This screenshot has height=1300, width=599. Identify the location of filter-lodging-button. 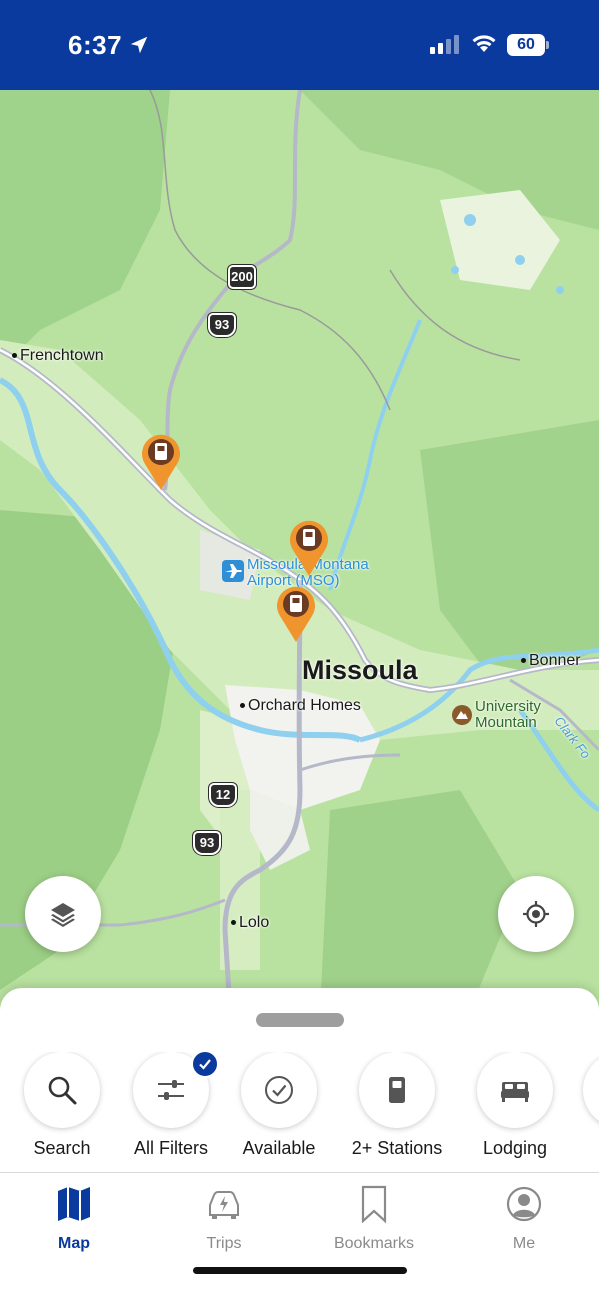
(515, 1090).